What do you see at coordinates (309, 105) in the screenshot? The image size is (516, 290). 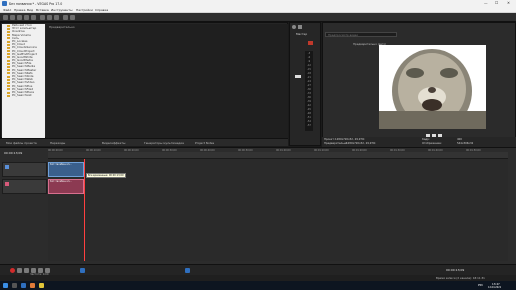 I see `meter-mark: -42` at bounding box center [309, 105].